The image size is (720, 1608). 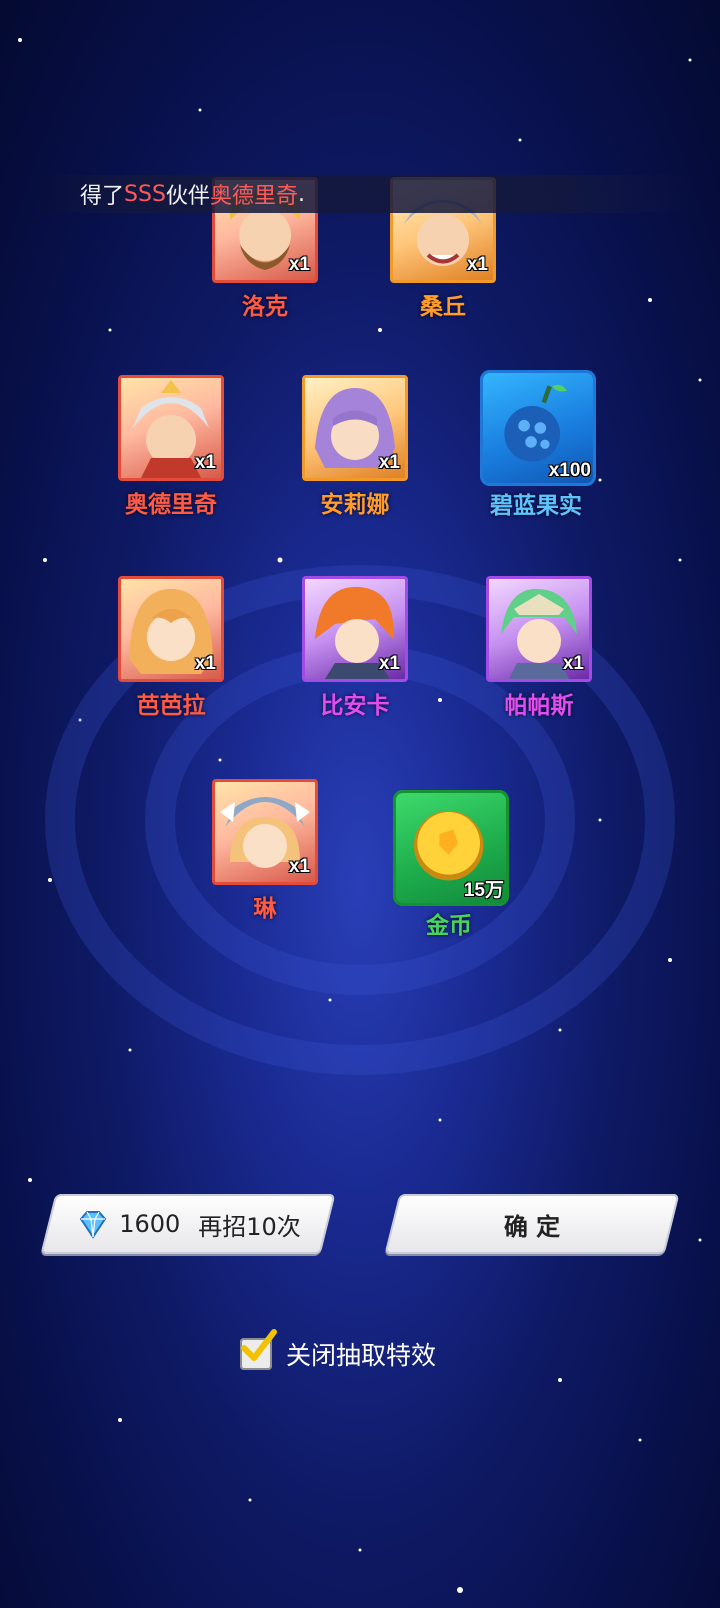 I want to click on checkbox, so click(x=258, y=1349).